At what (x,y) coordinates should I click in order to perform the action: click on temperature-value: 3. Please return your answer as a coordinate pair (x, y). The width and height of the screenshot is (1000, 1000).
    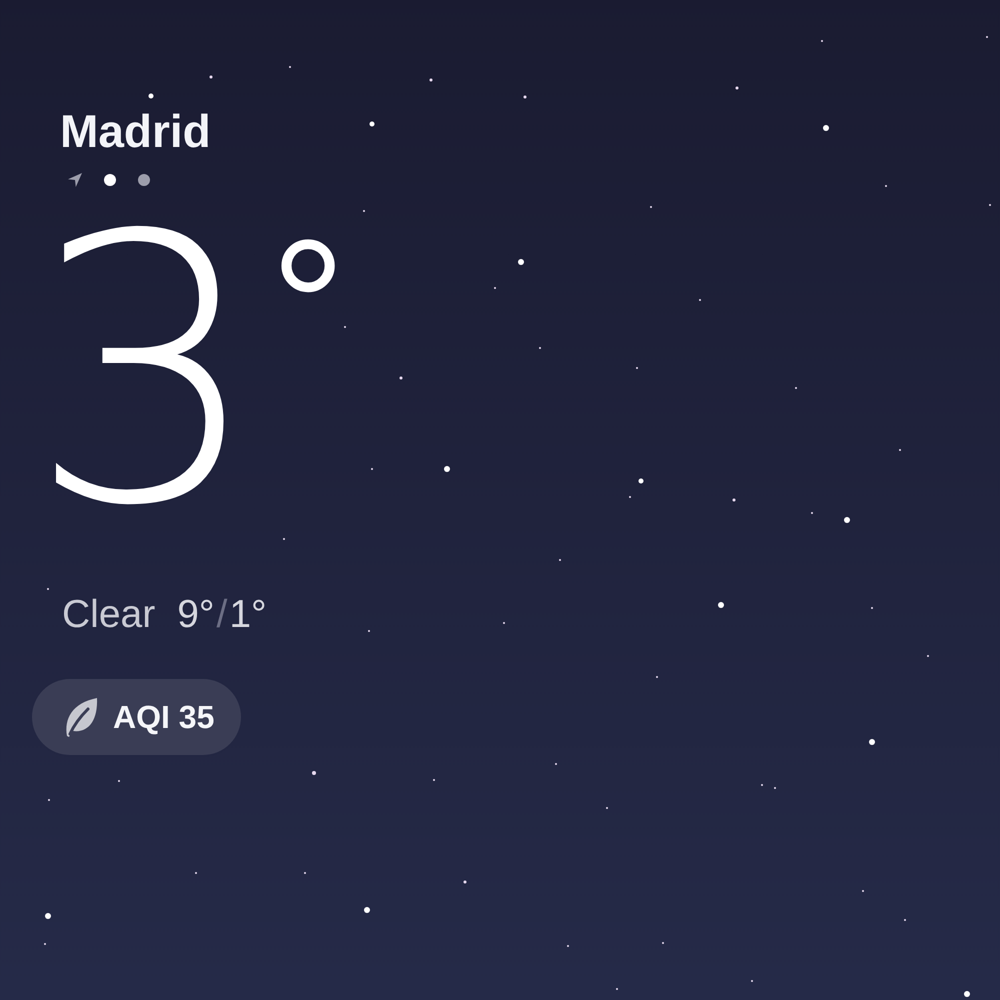
    Looking at the image, I should click on (145, 372).